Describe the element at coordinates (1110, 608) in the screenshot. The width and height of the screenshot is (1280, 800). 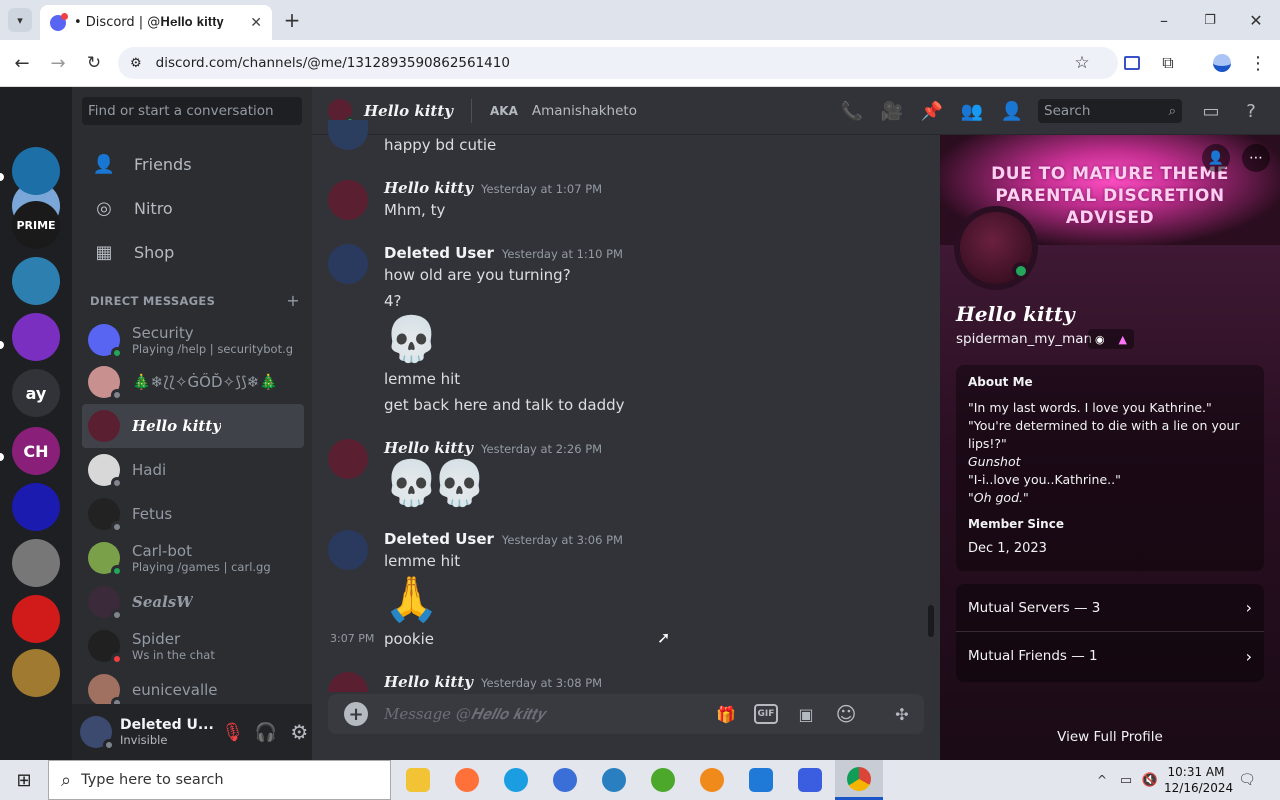
I see `mutual-servers-row: Mutual Servers — 3 ›` at that location.